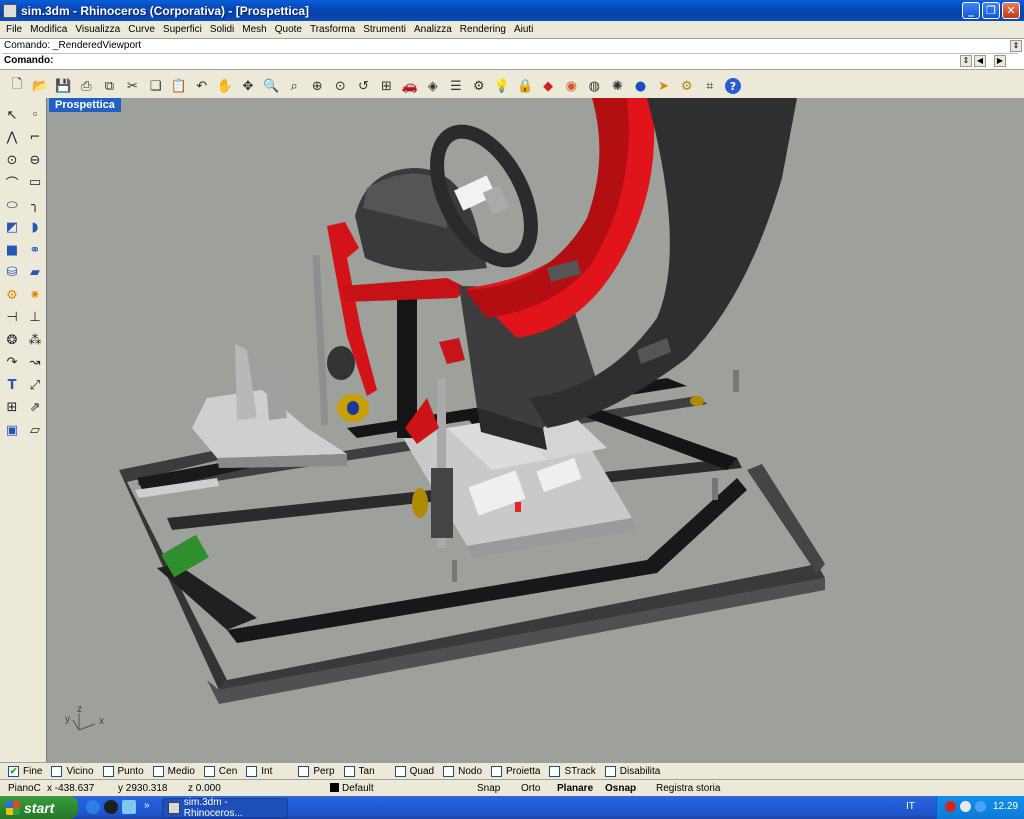 Image resolution: width=1024 pixels, height=819 pixels. Describe the element at coordinates (35, 295) in the screenshot. I see `explode-button: ✷` at that location.